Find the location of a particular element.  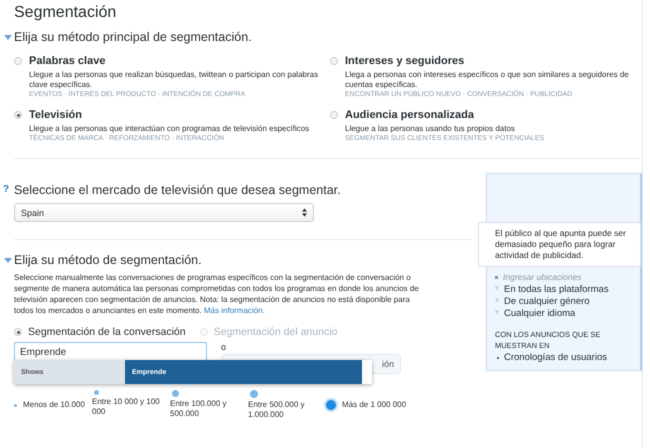

scale-label: Entre 500.000 y 1.000.000 is located at coordinates (277, 410).